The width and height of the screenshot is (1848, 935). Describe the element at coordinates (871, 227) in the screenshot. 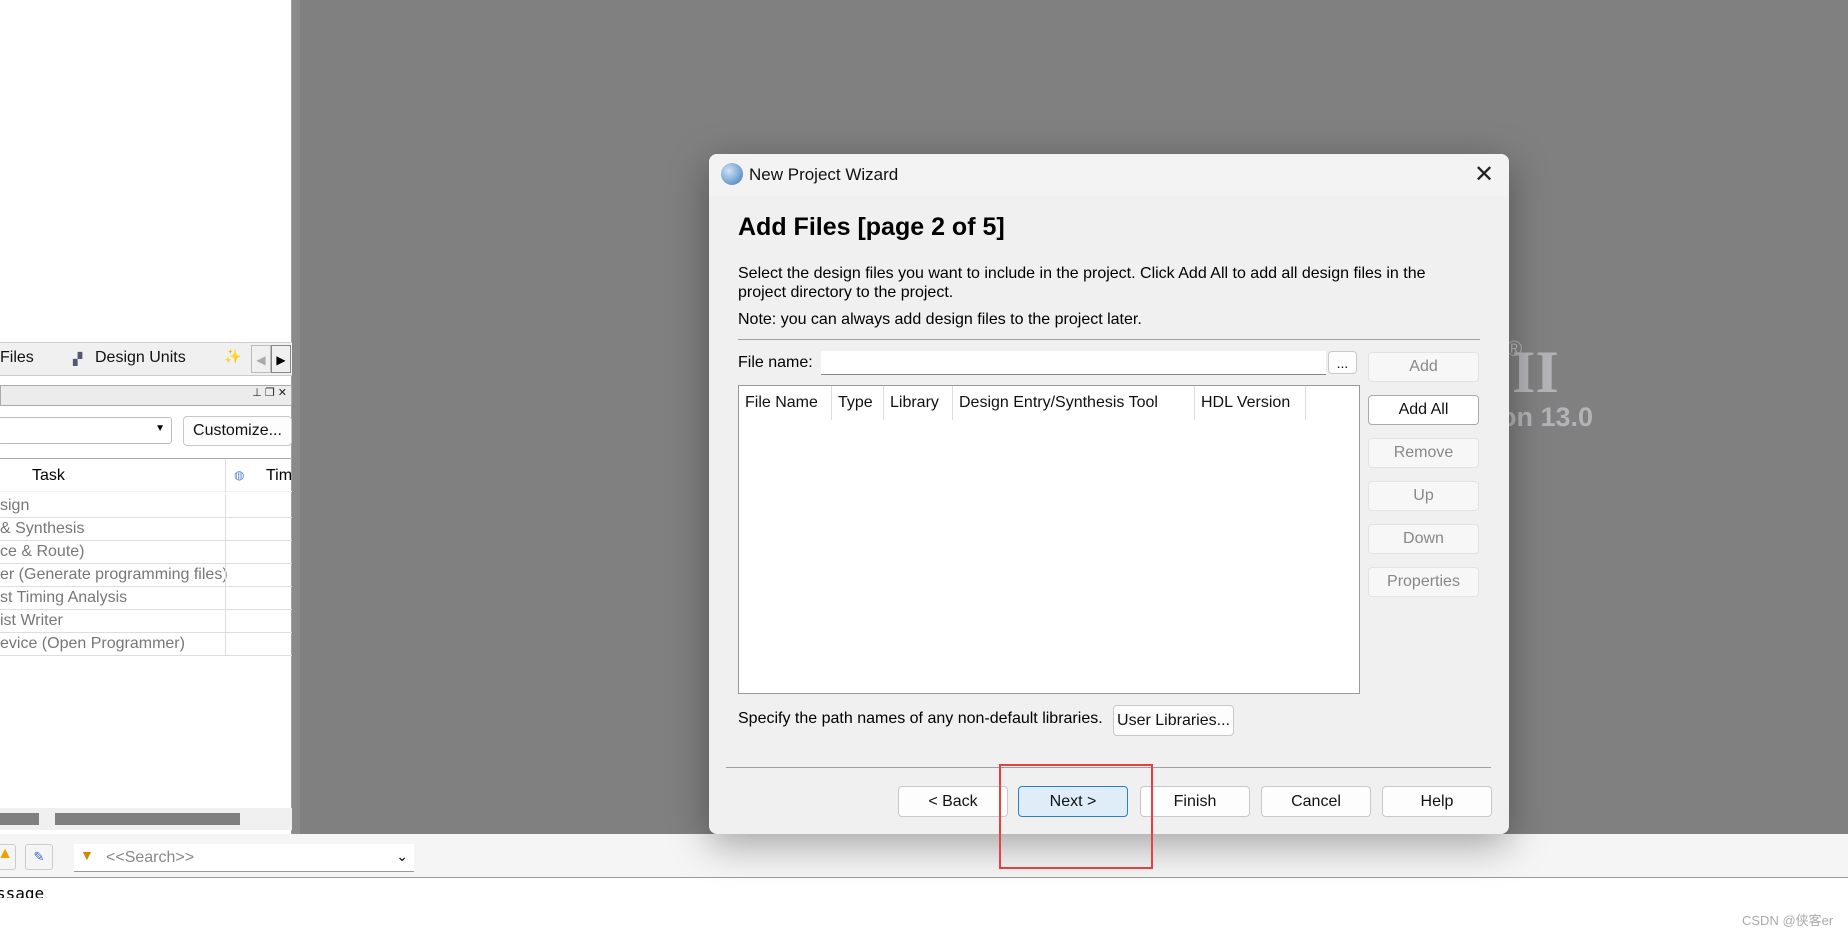

I see `page-title: Add Files [page 2 of 5]` at that location.